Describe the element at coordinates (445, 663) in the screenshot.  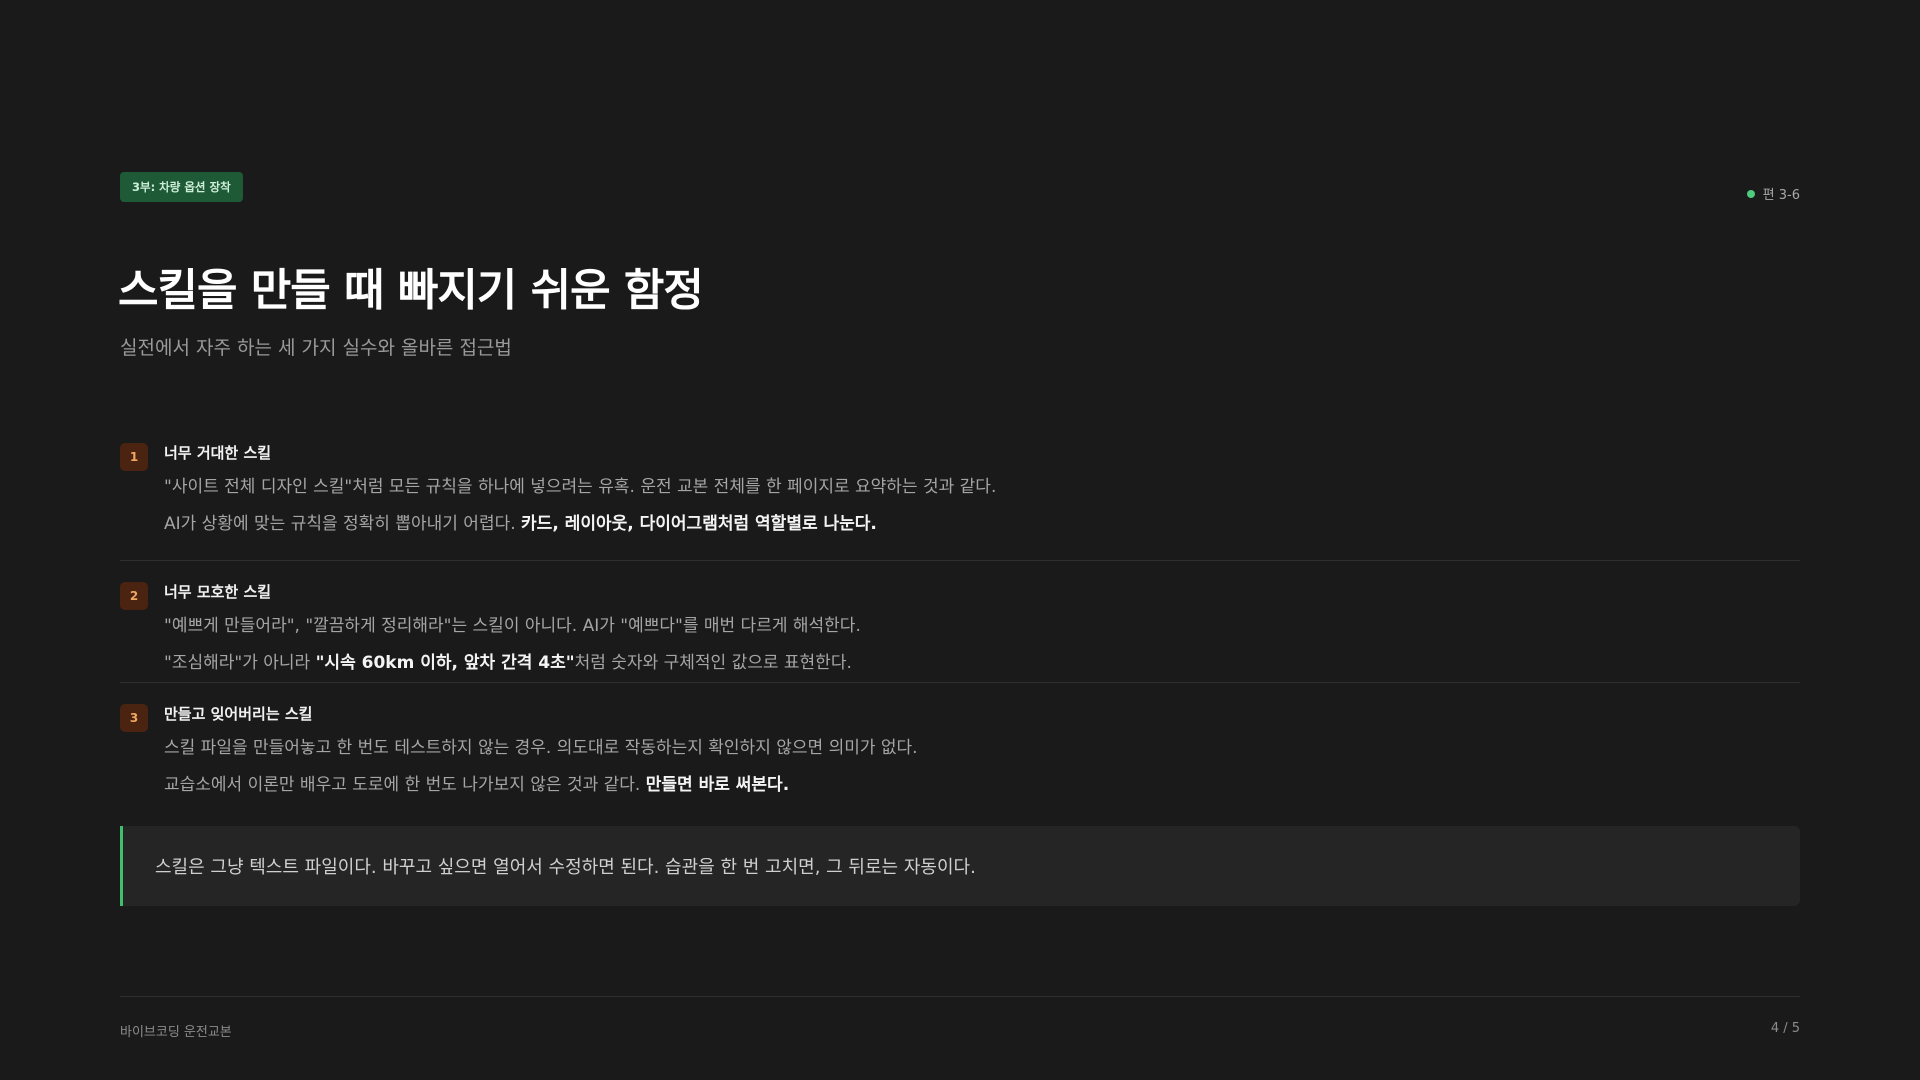
I see `item-advice-emphasis: "시속 60km 이하, 앞차 간격 4초"` at that location.